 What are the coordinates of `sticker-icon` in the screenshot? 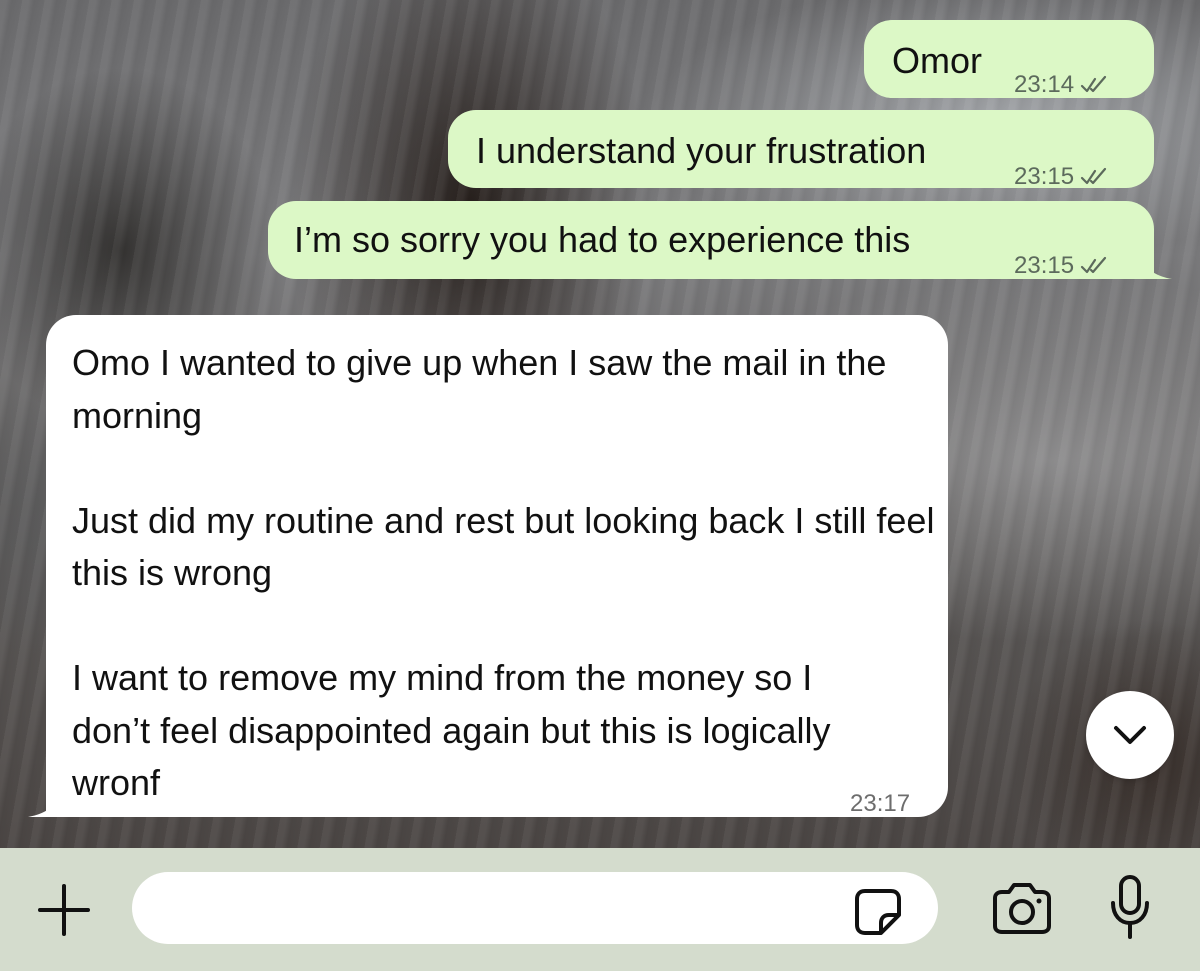 It's located at (878, 912).